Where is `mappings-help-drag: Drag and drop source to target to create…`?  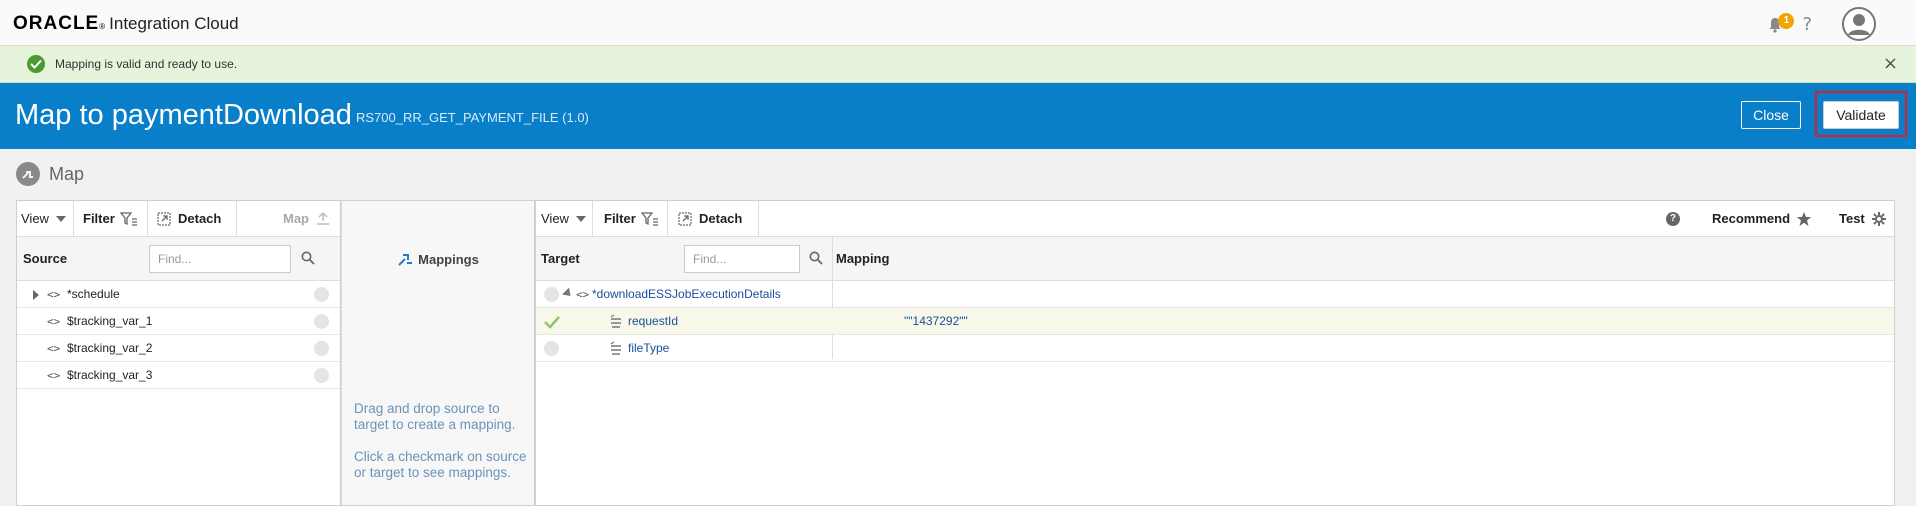
mappings-help-drag: Drag and drop source to target to create… is located at coordinates (435, 416).